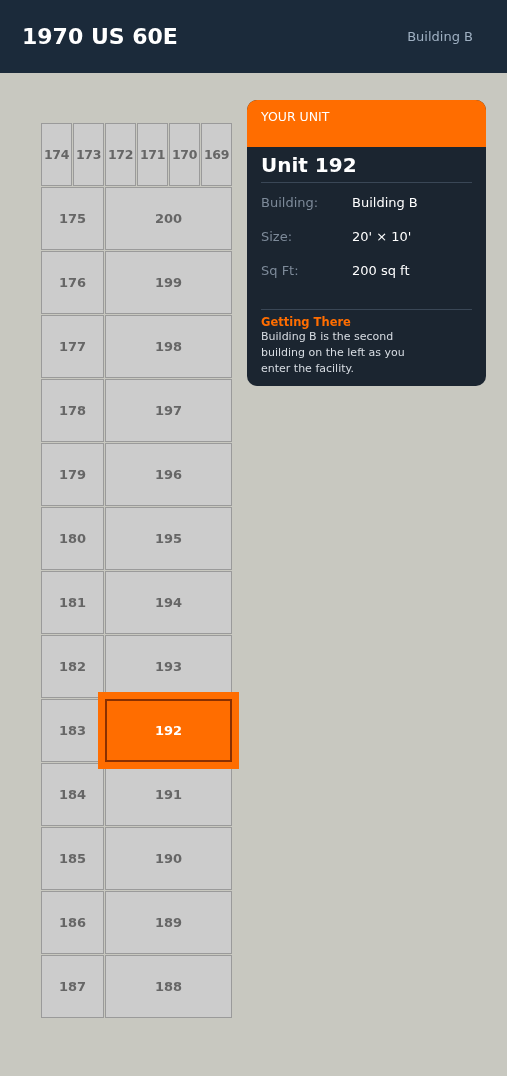 The image size is (507, 1076). Describe the element at coordinates (440, 36) in the screenshot. I see `building-label: Building B` at that location.